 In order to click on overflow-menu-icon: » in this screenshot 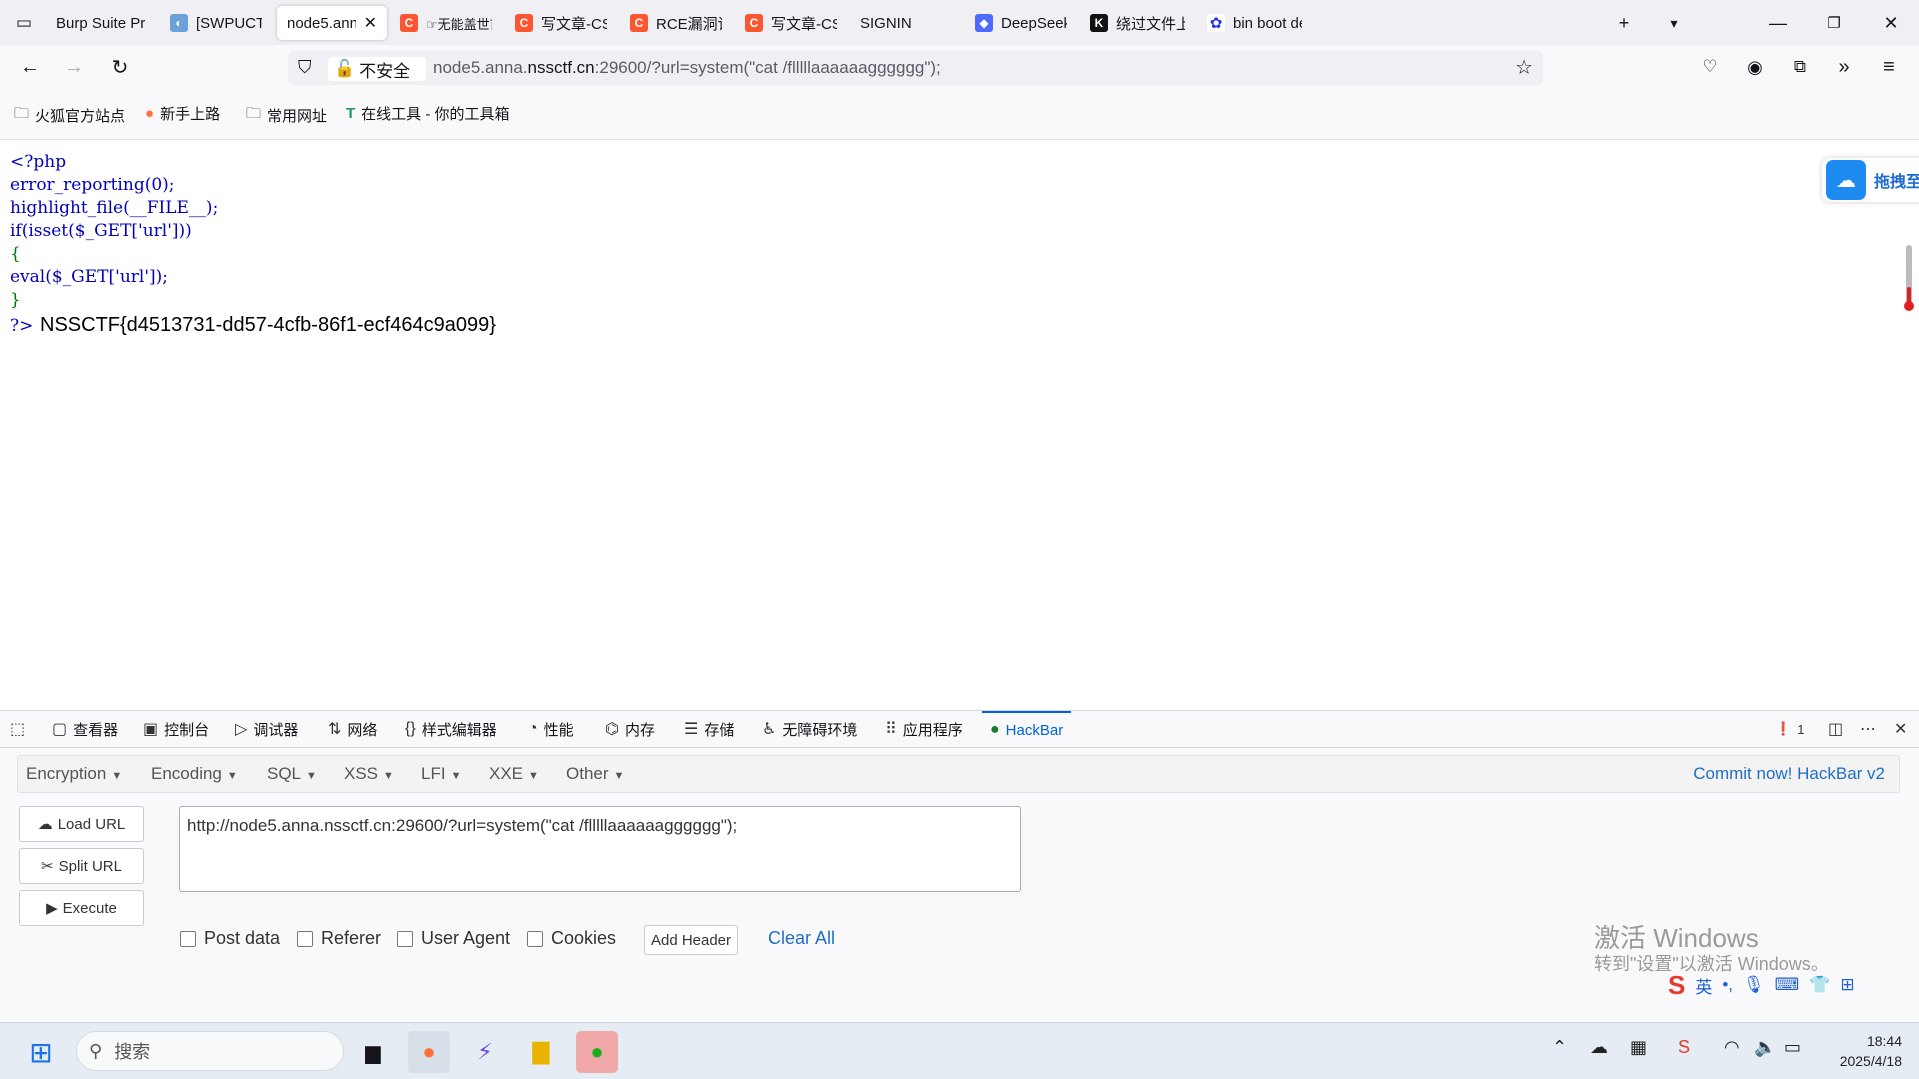, I will do `click(1844, 67)`.